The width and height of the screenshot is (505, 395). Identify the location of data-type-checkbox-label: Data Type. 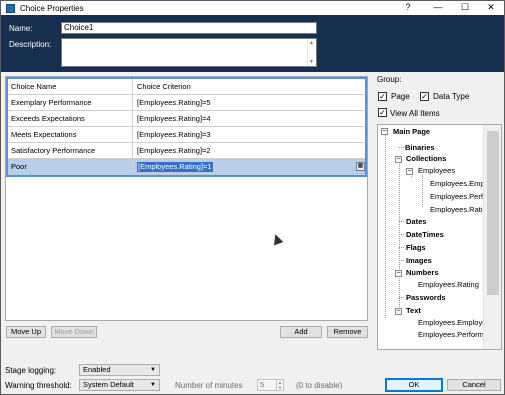
(451, 96).